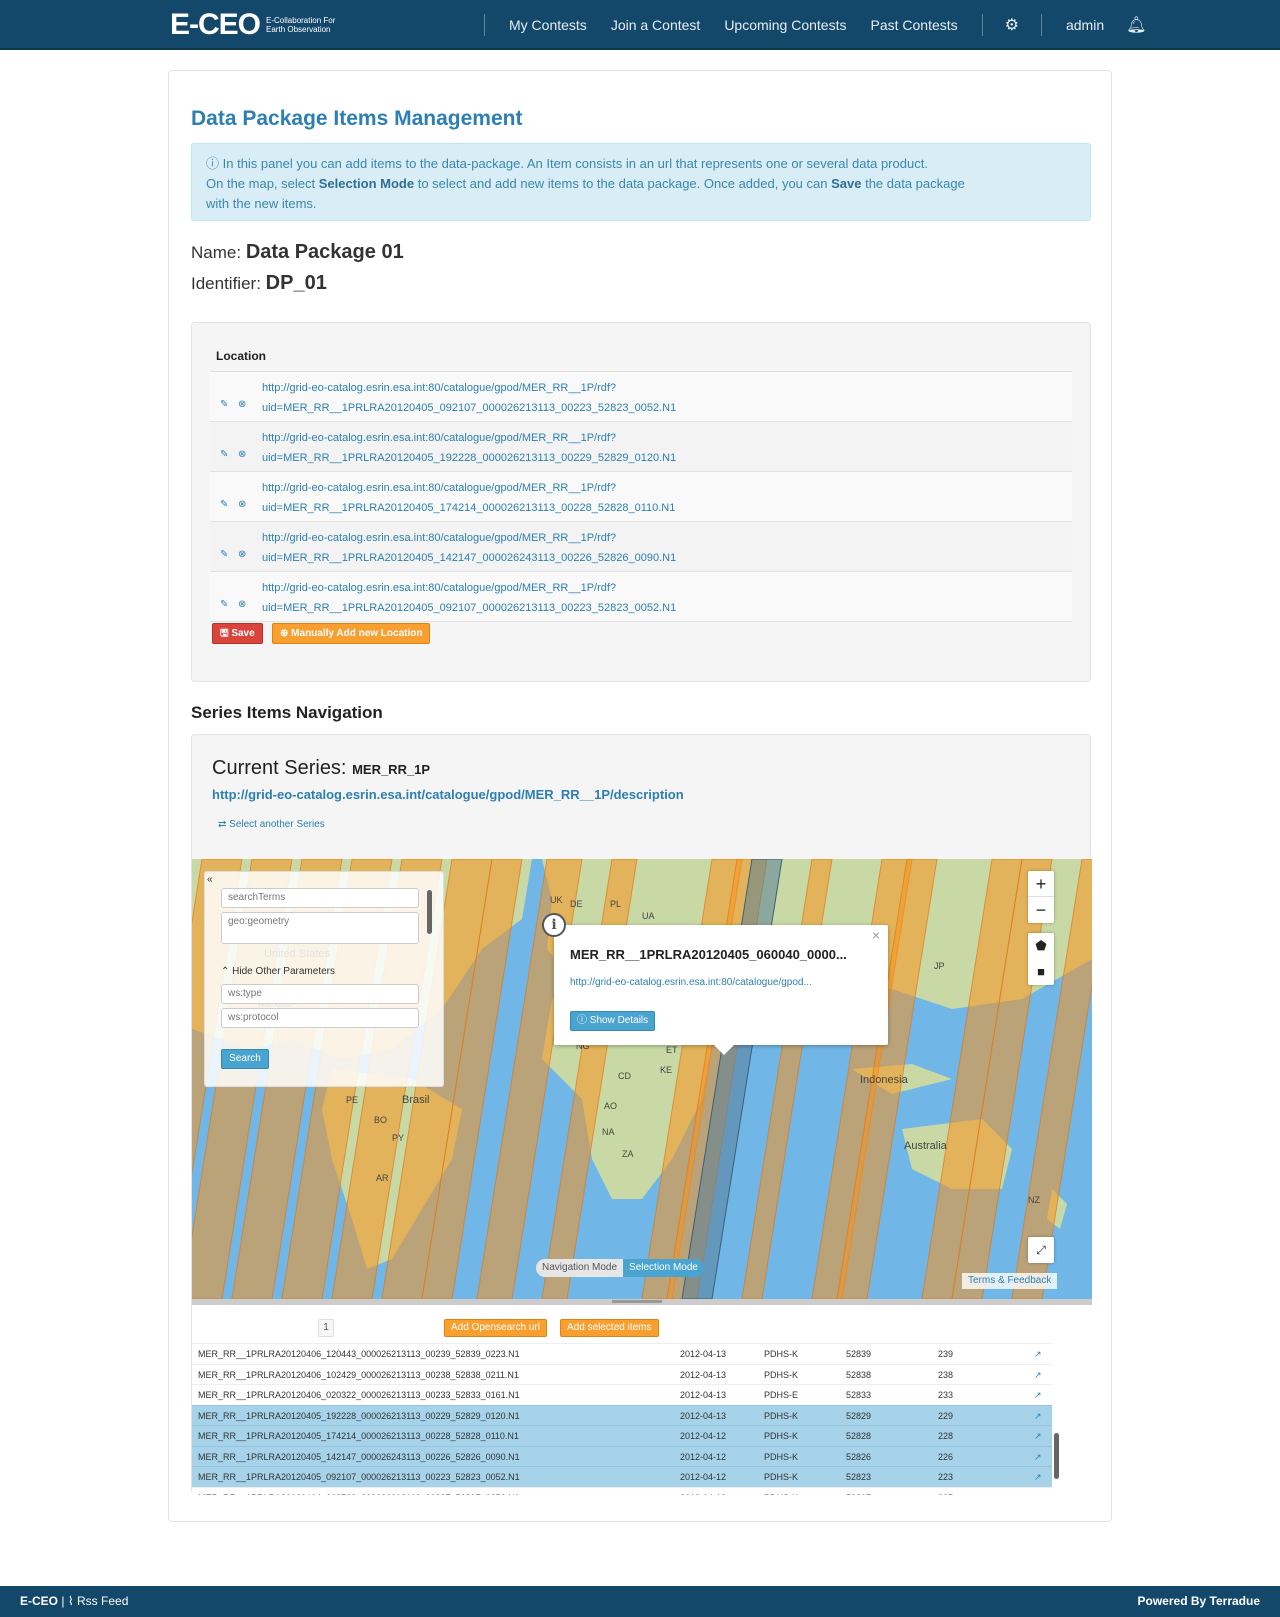  I want to click on map-label: DE, so click(576, 904).